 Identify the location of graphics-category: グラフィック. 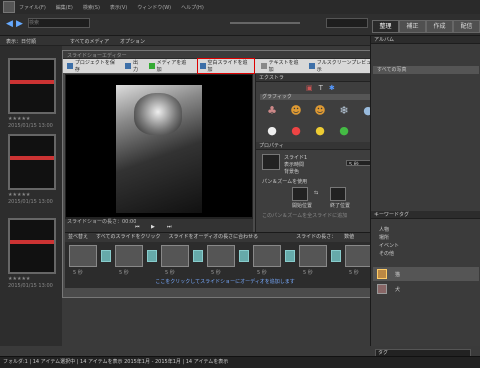
(323, 97).